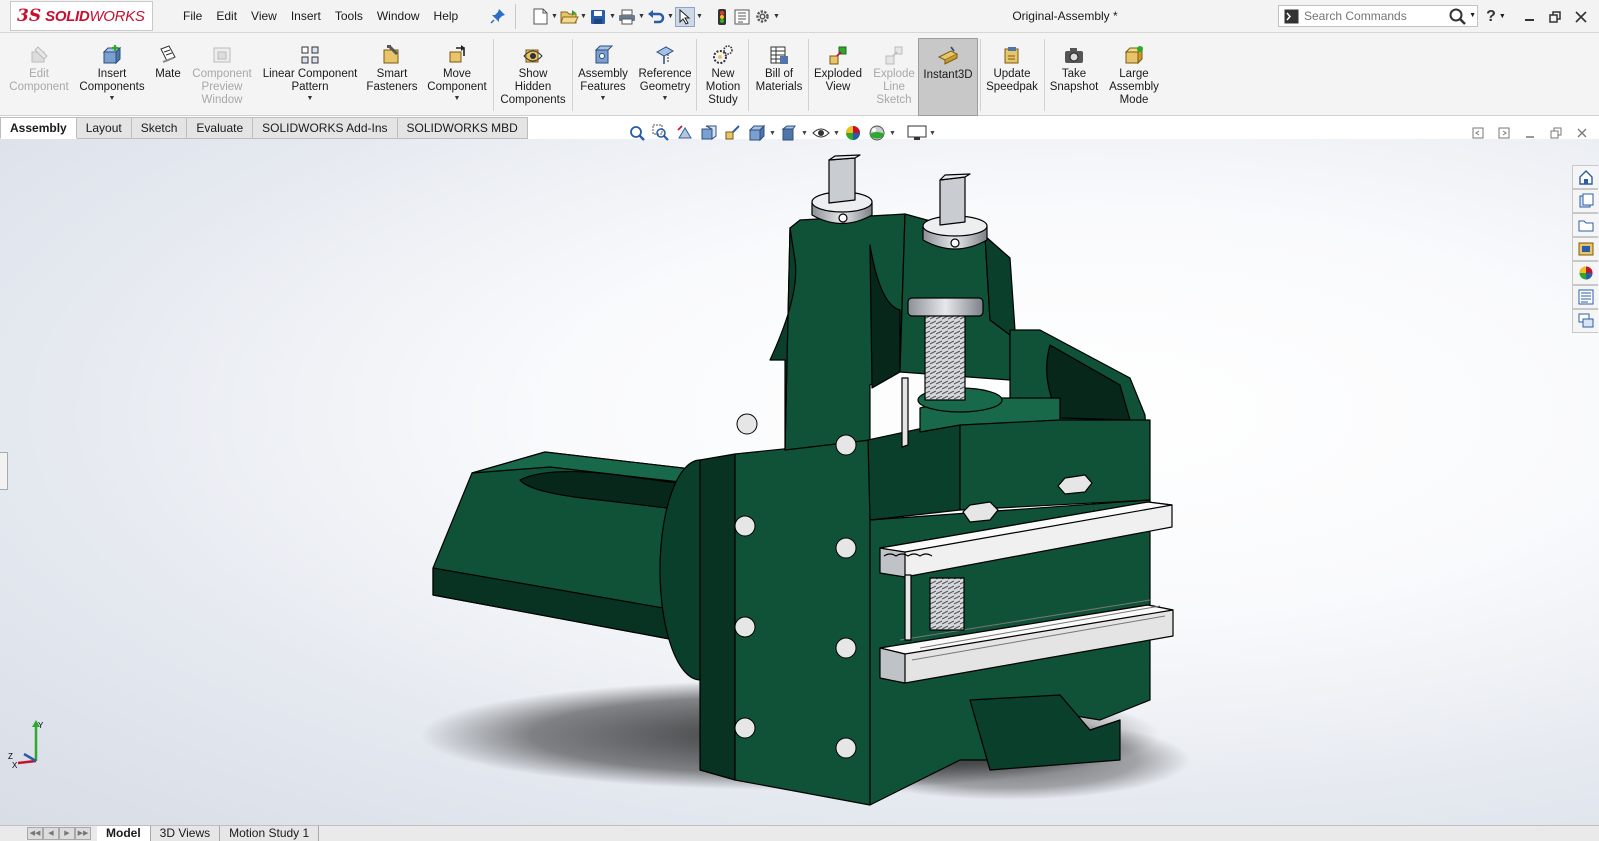 The width and height of the screenshot is (1599, 841). I want to click on forum-icon, so click(1585, 321).